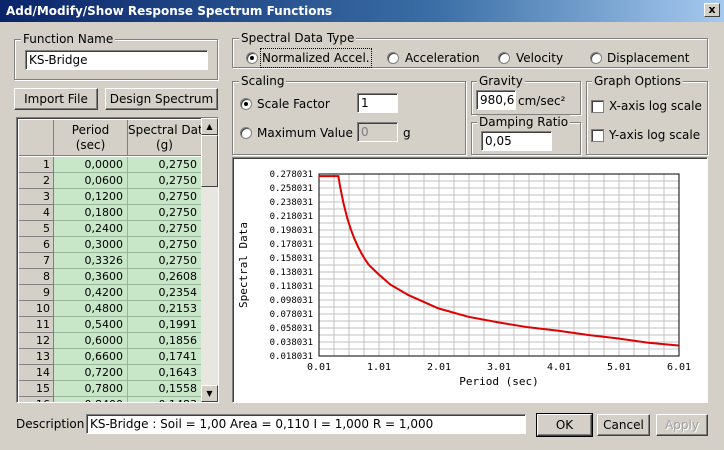 This screenshot has width=724, height=450. I want to click on import-file-button: Import File, so click(56, 99).